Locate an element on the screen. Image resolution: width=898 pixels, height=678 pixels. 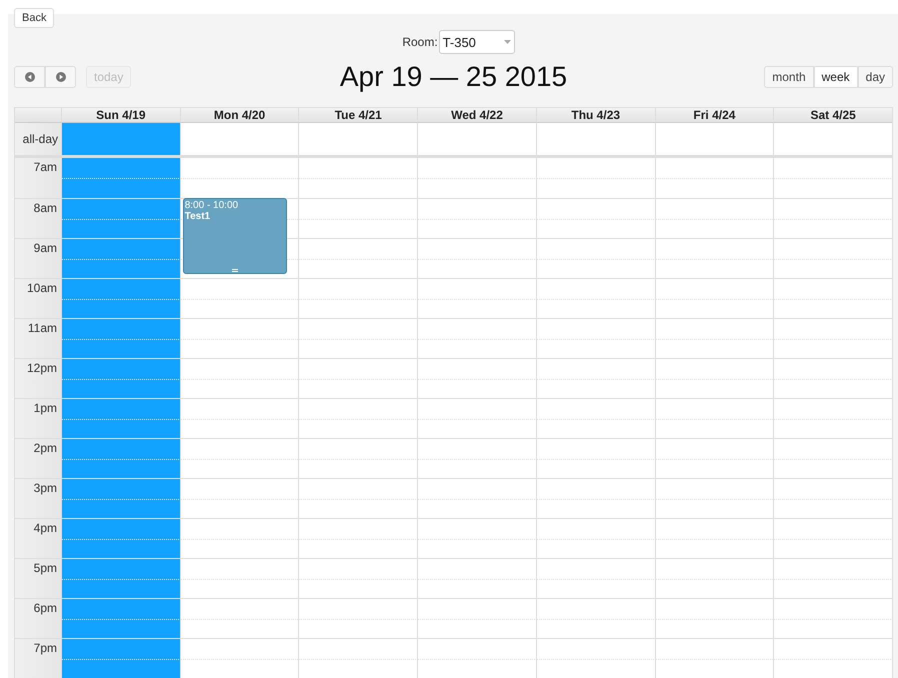
day-header: Thu 4/23 is located at coordinates (595, 115).